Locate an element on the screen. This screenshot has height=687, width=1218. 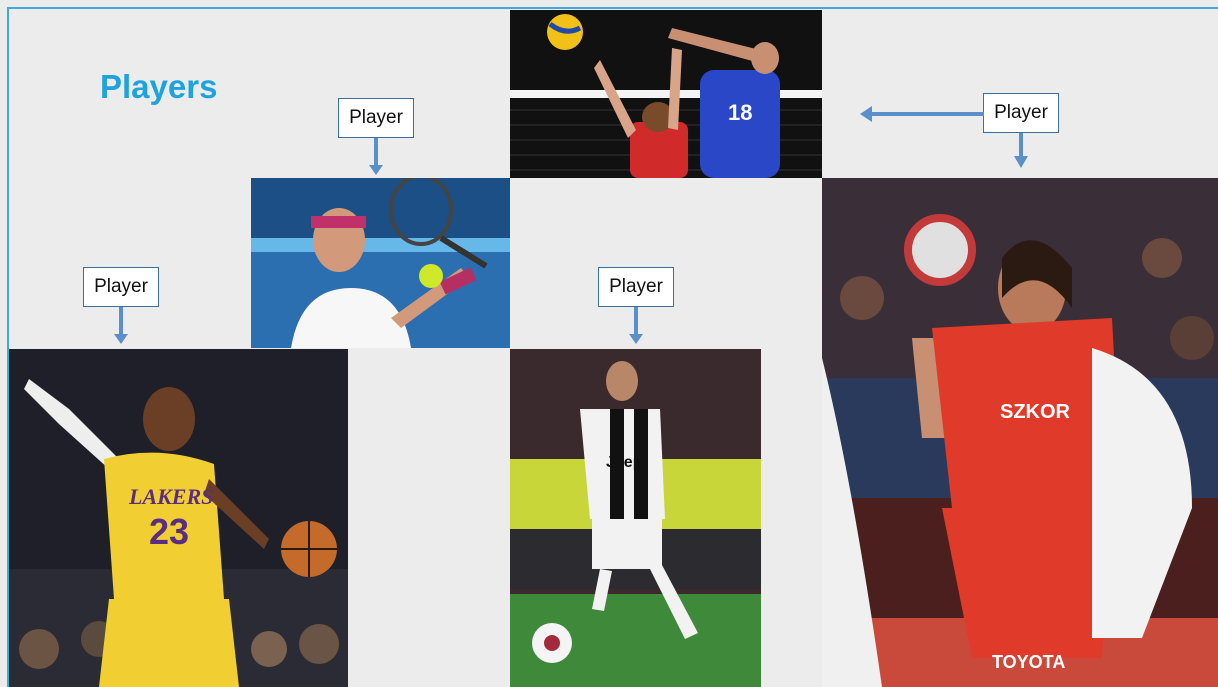
player-label-basketball-text: Player is located at coordinates (121, 286).